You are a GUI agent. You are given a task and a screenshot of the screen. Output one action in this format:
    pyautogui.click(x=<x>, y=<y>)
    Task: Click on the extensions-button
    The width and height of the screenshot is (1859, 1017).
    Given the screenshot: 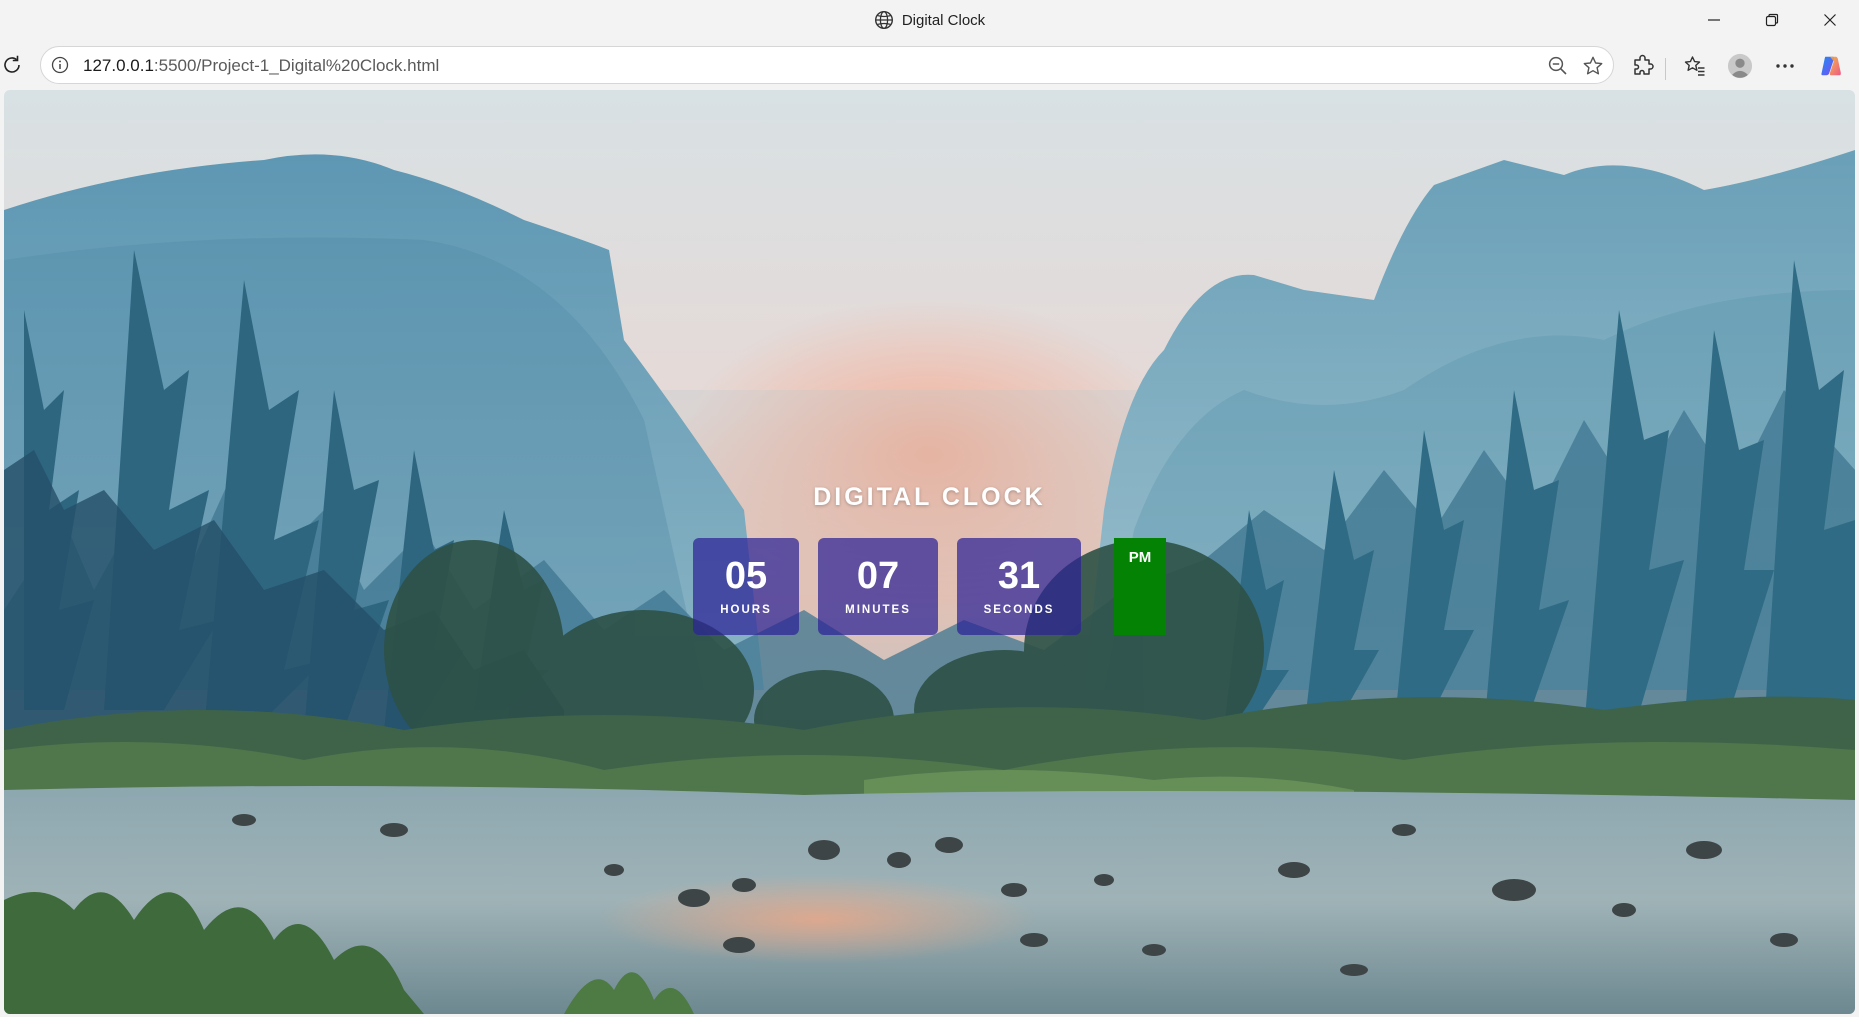 What is the action you would take?
    pyautogui.click(x=1643, y=66)
    